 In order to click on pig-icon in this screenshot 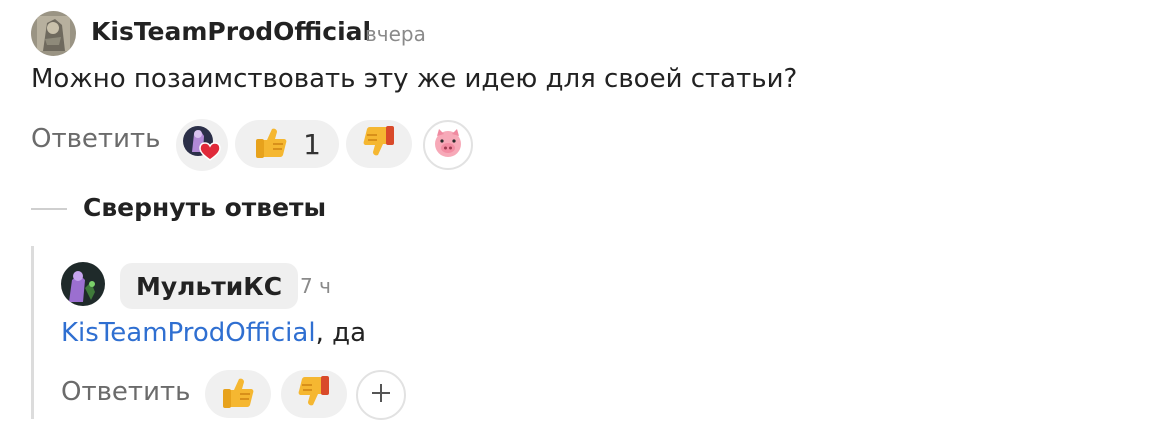, I will do `click(448, 145)`.